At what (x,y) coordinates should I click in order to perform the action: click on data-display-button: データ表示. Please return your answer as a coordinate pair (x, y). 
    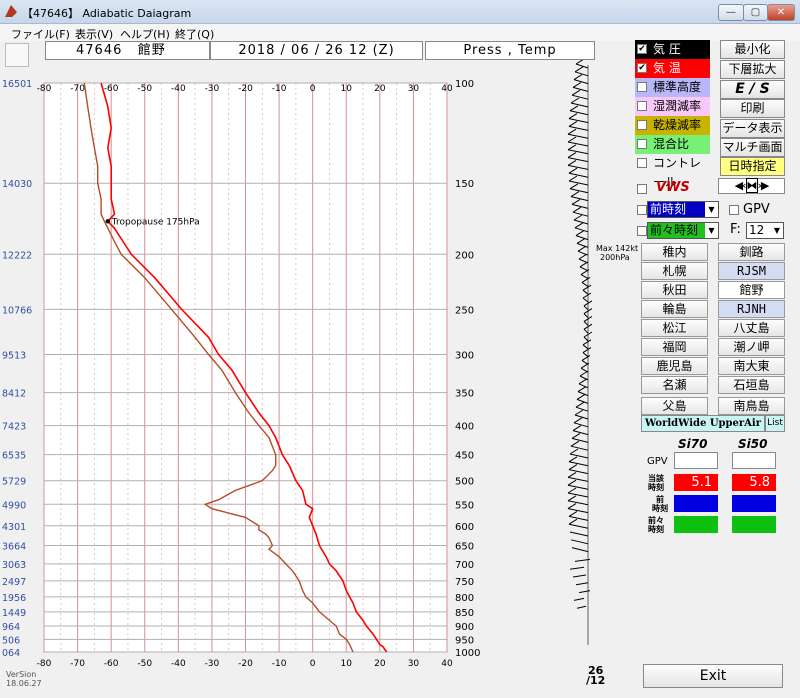
    Looking at the image, I should click on (752, 128).